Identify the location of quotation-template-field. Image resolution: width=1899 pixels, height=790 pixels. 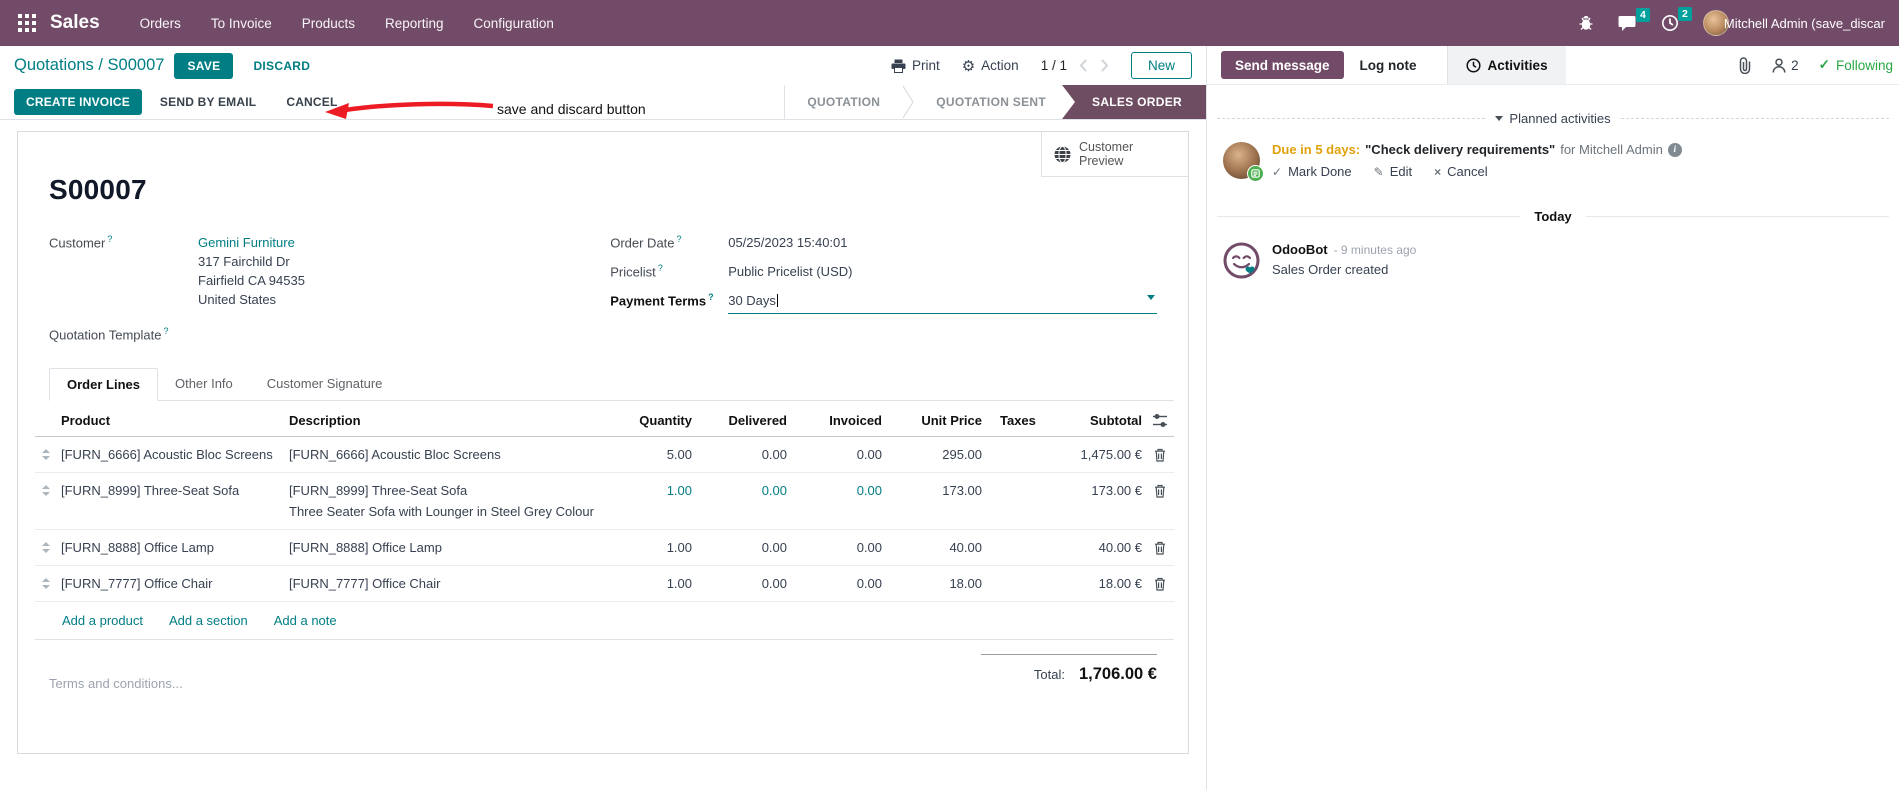
(384, 333).